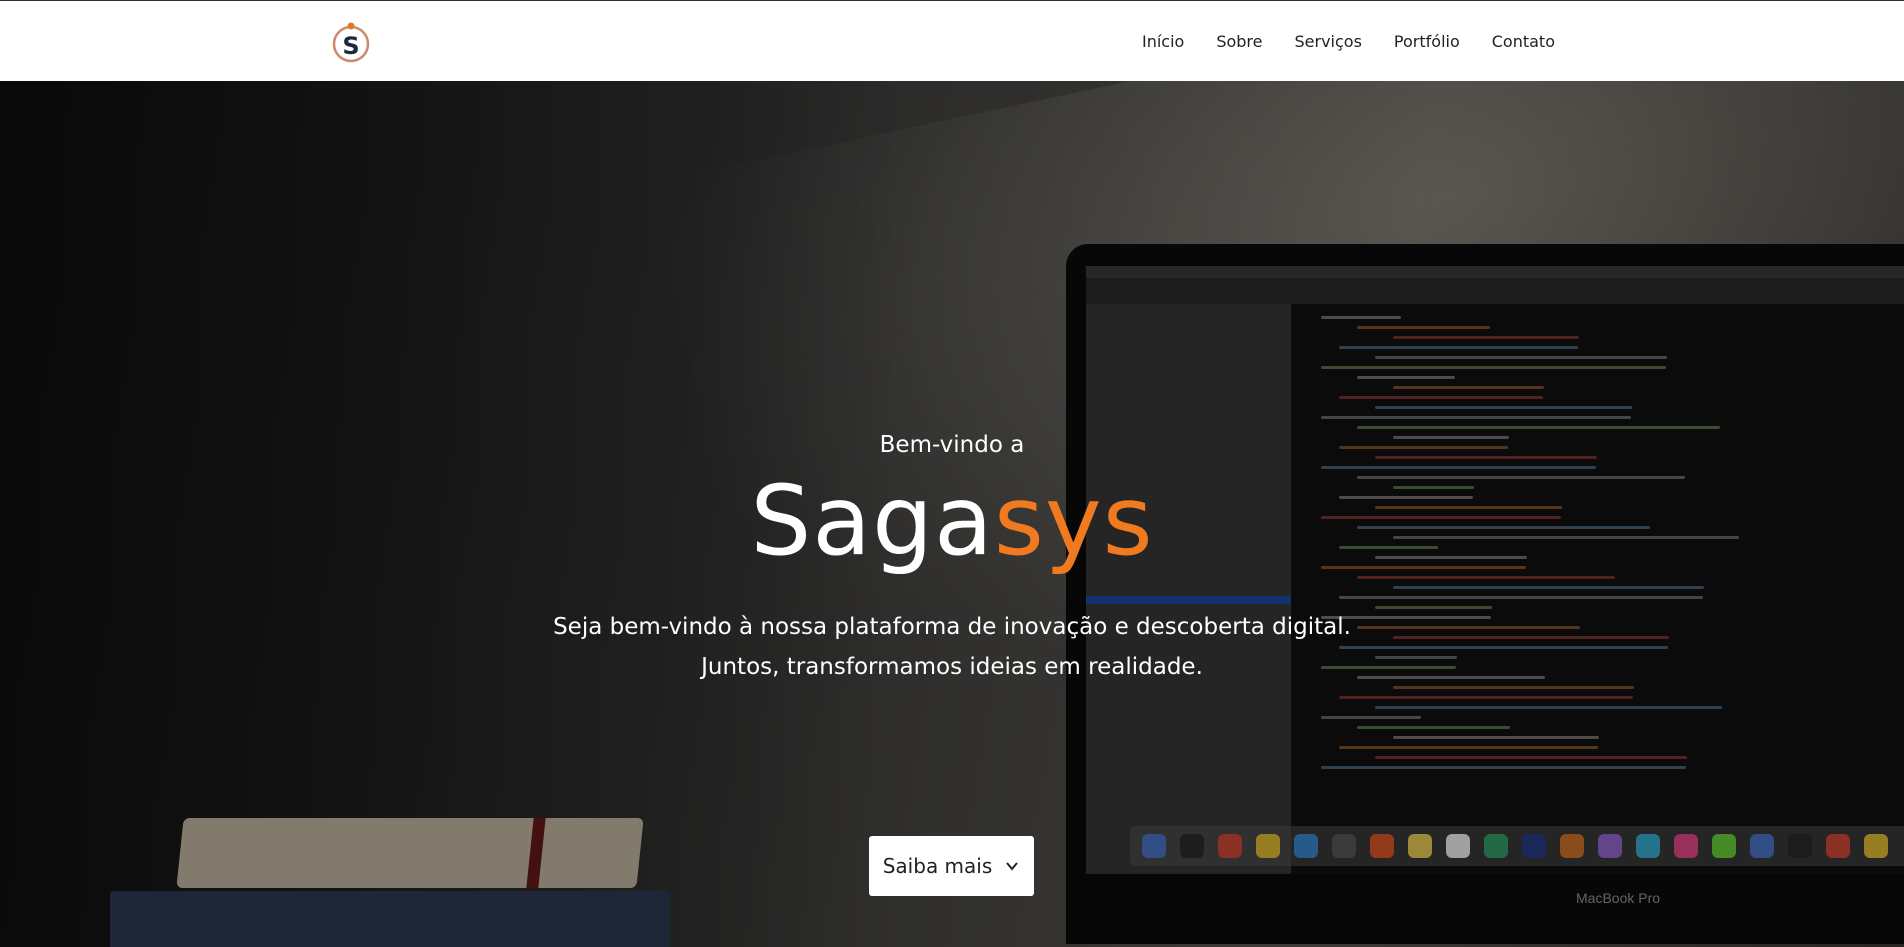  I want to click on nav-contato: Contato, so click(1523, 42).